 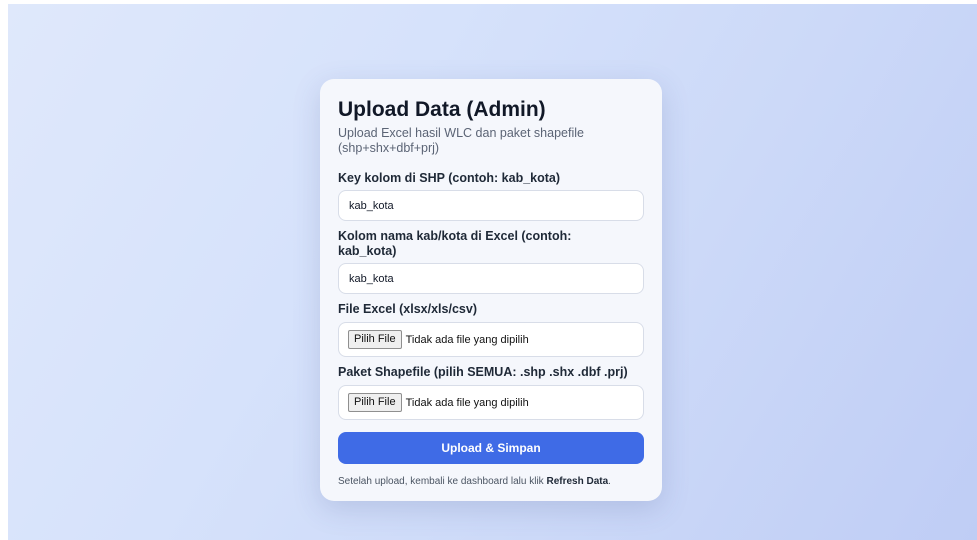 I want to click on page-title: Upload Data (Admin), so click(x=442, y=109).